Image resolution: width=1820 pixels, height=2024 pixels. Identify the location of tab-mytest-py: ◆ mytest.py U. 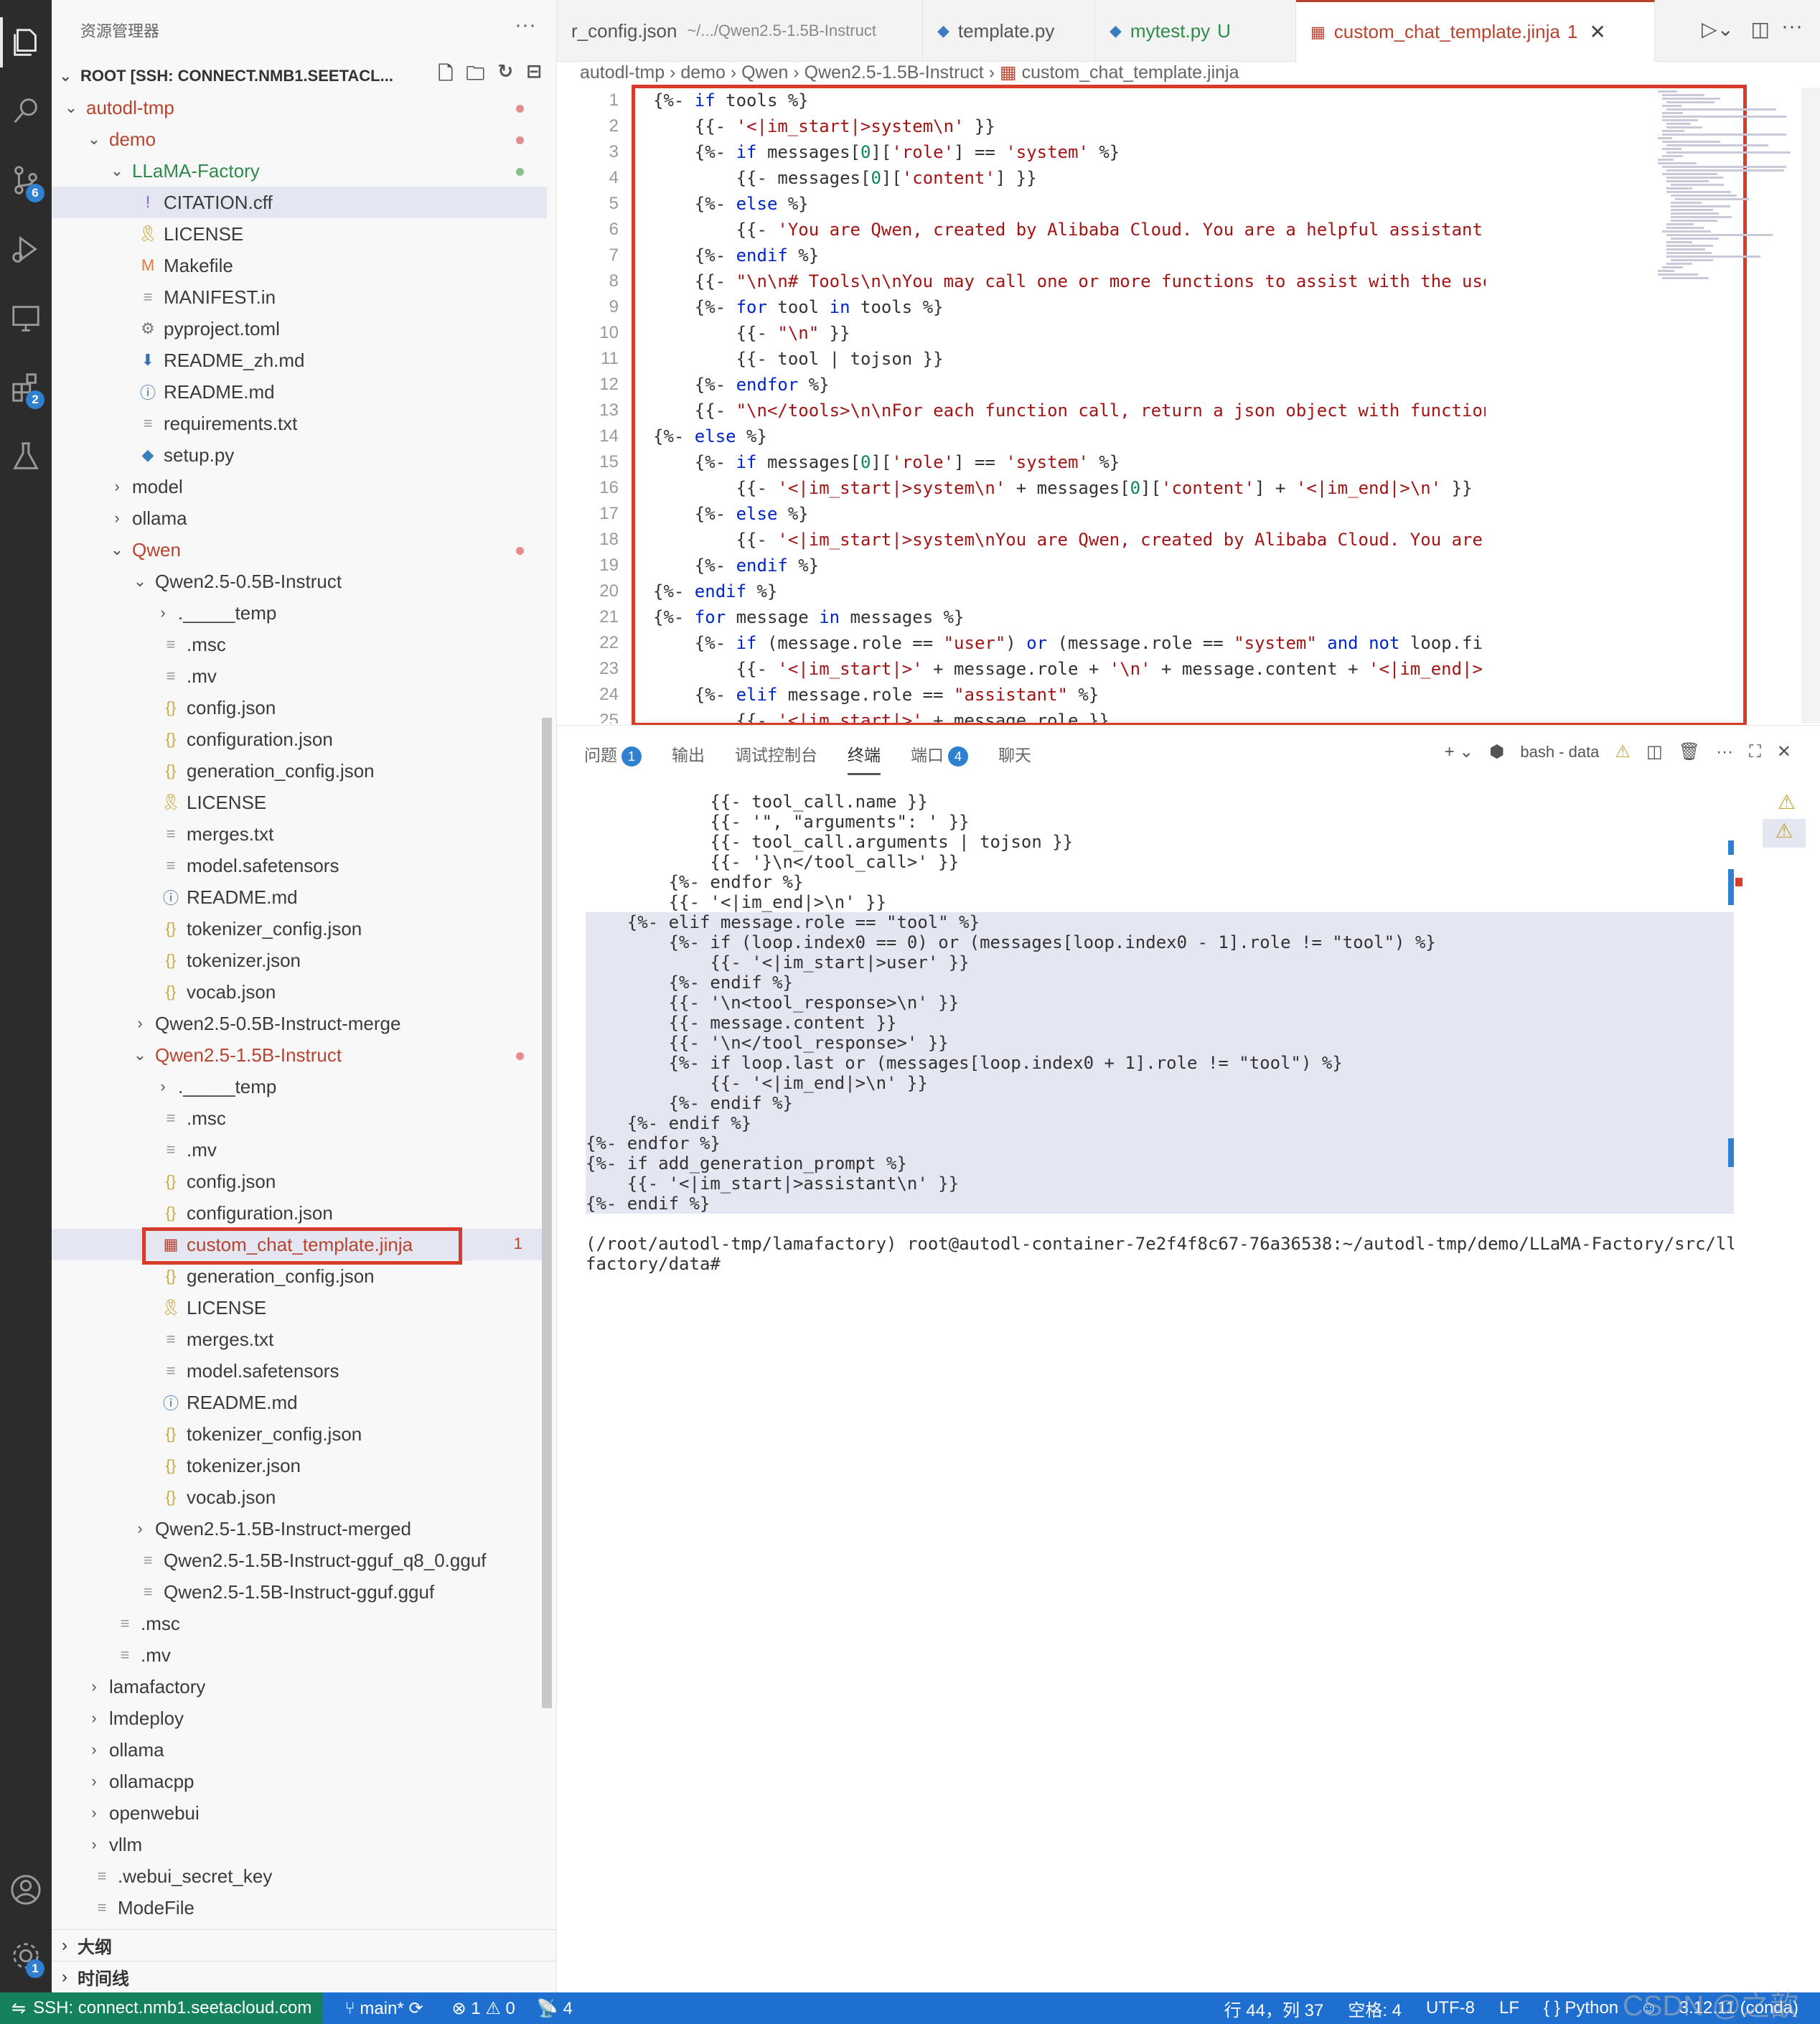
(1195, 31).